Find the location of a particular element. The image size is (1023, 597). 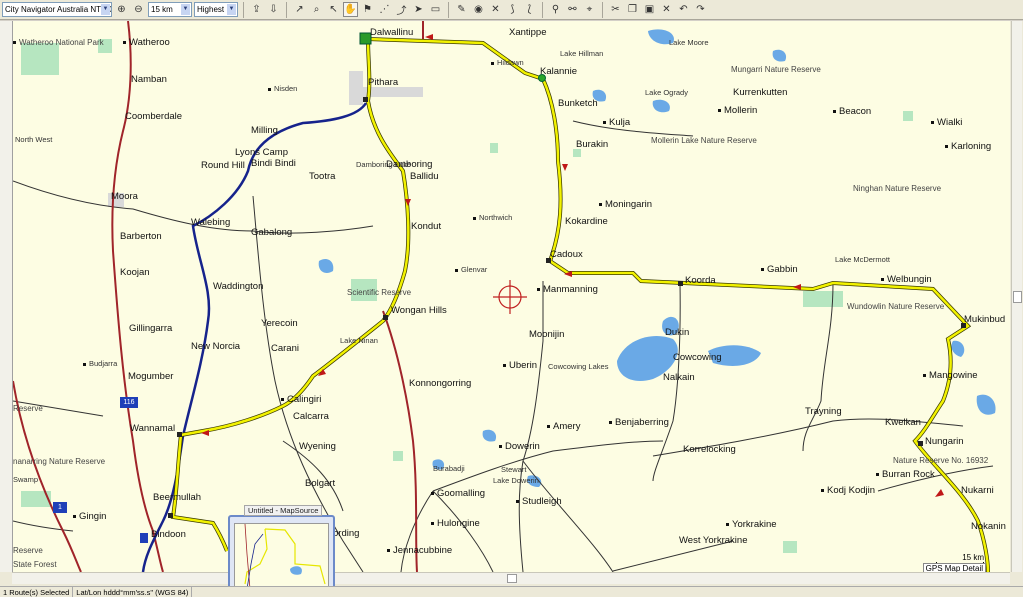

place-label: Wongan Hills is located at coordinates (419, 310).